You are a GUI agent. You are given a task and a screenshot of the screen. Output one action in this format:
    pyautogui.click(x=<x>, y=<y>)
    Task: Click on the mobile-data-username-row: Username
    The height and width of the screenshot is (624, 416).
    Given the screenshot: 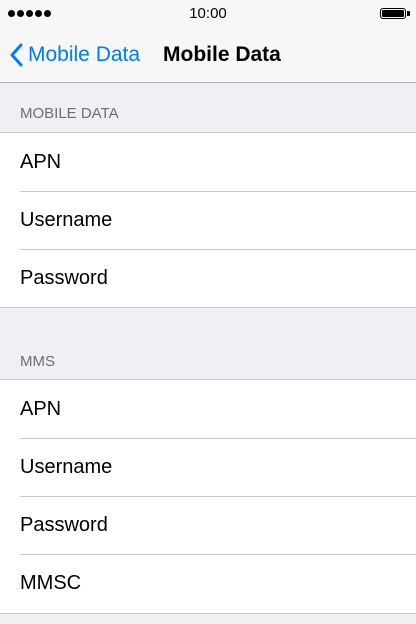 What is the action you would take?
    pyautogui.click(x=208, y=220)
    